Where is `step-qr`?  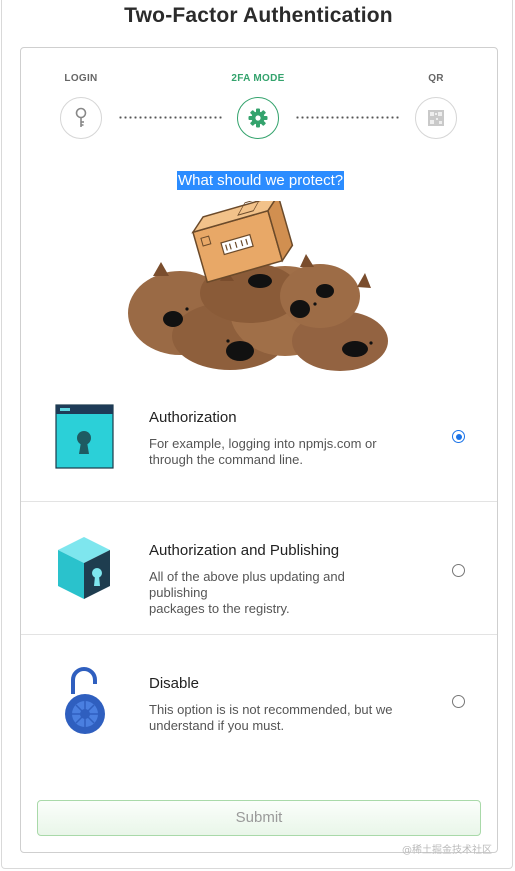
step-qr is located at coordinates (436, 118).